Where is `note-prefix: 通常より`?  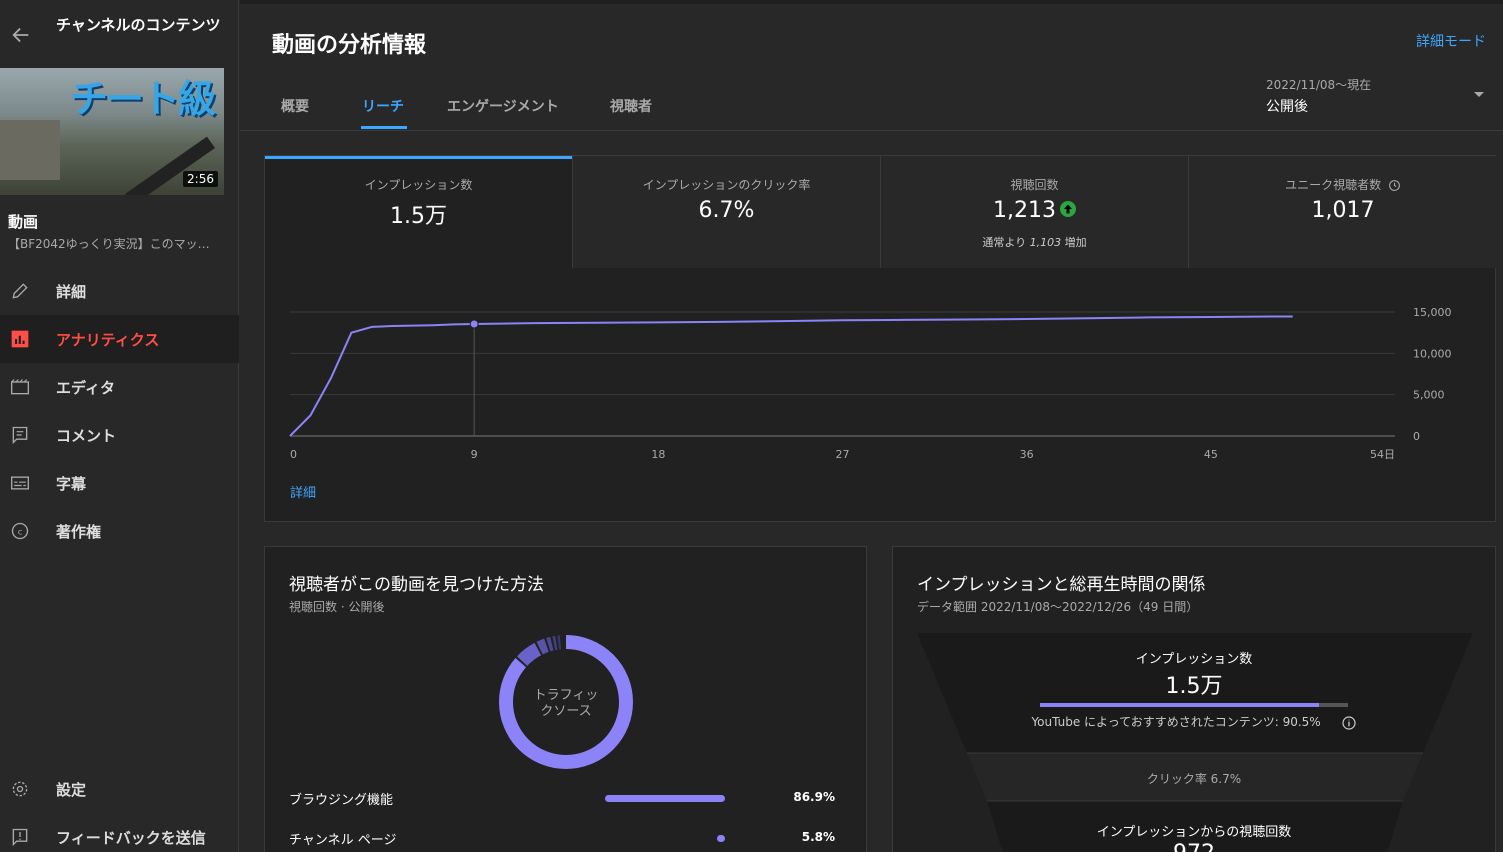
note-prefix: 通常より is located at coordinates (1004, 242).